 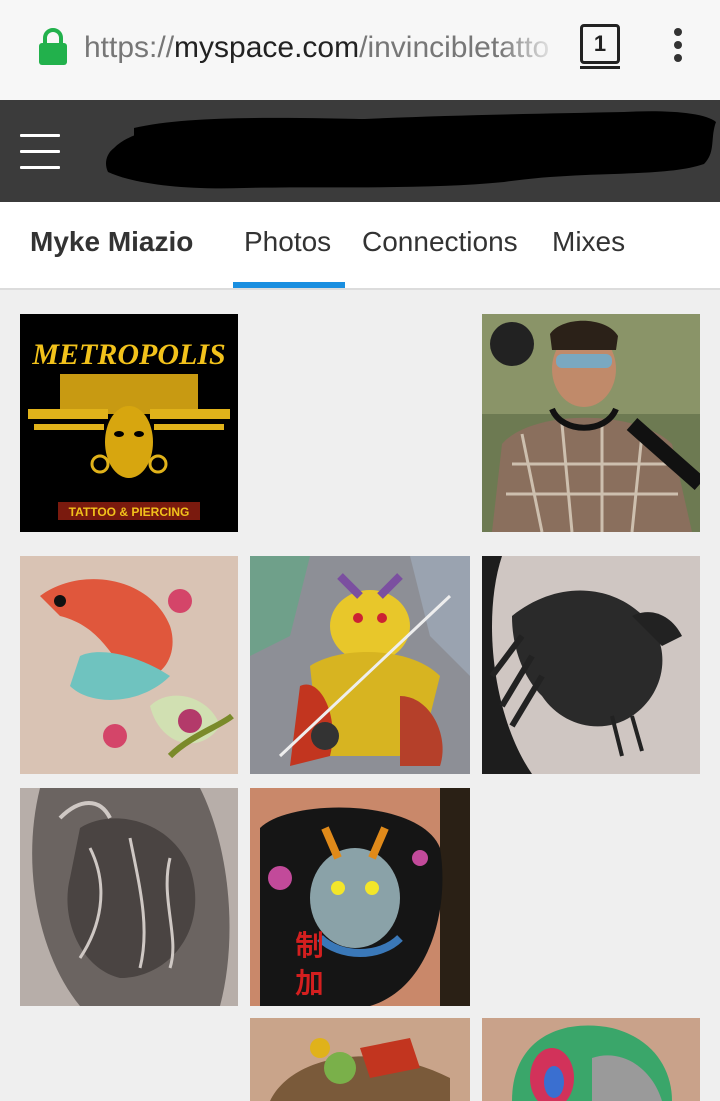 What do you see at coordinates (128, 354) in the screenshot?
I see `metropolis-title: METROPOLIS` at bounding box center [128, 354].